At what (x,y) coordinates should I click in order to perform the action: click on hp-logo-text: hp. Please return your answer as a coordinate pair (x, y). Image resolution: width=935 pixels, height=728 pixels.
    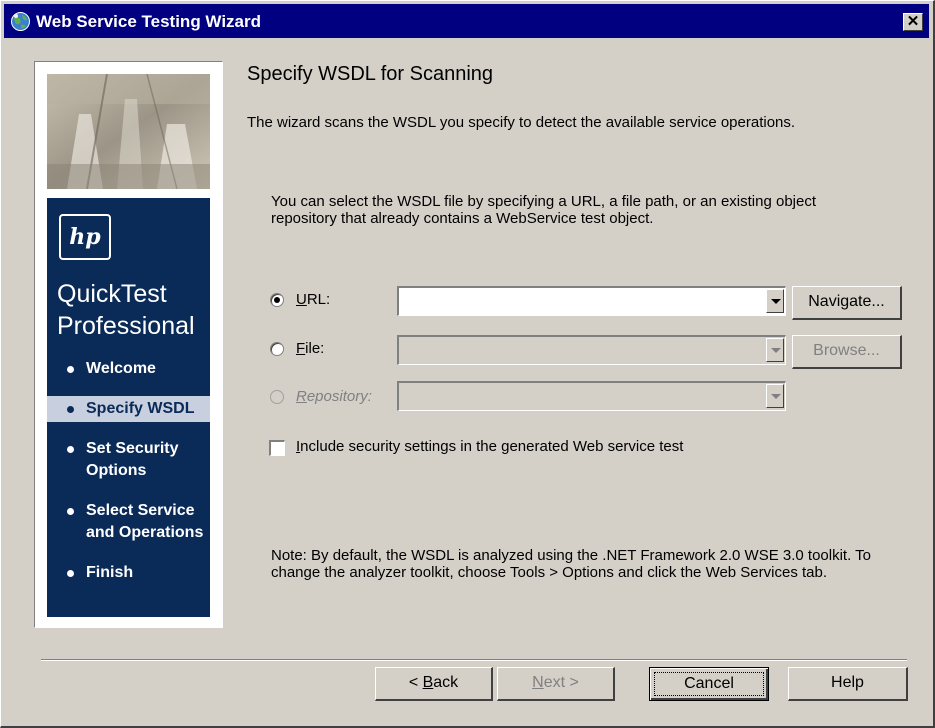
    Looking at the image, I should click on (85, 237).